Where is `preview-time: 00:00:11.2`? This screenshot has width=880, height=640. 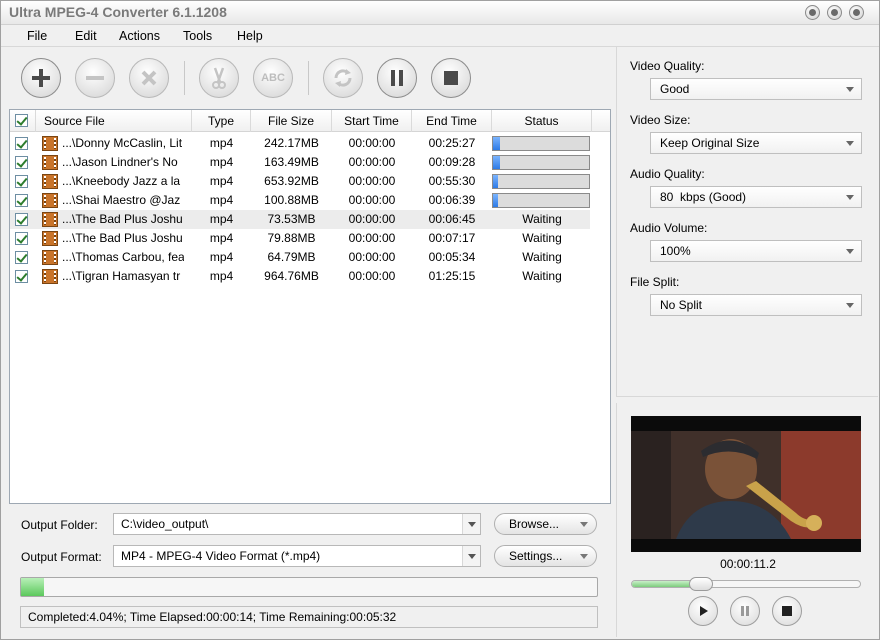 preview-time: 00:00:11.2 is located at coordinates (748, 564).